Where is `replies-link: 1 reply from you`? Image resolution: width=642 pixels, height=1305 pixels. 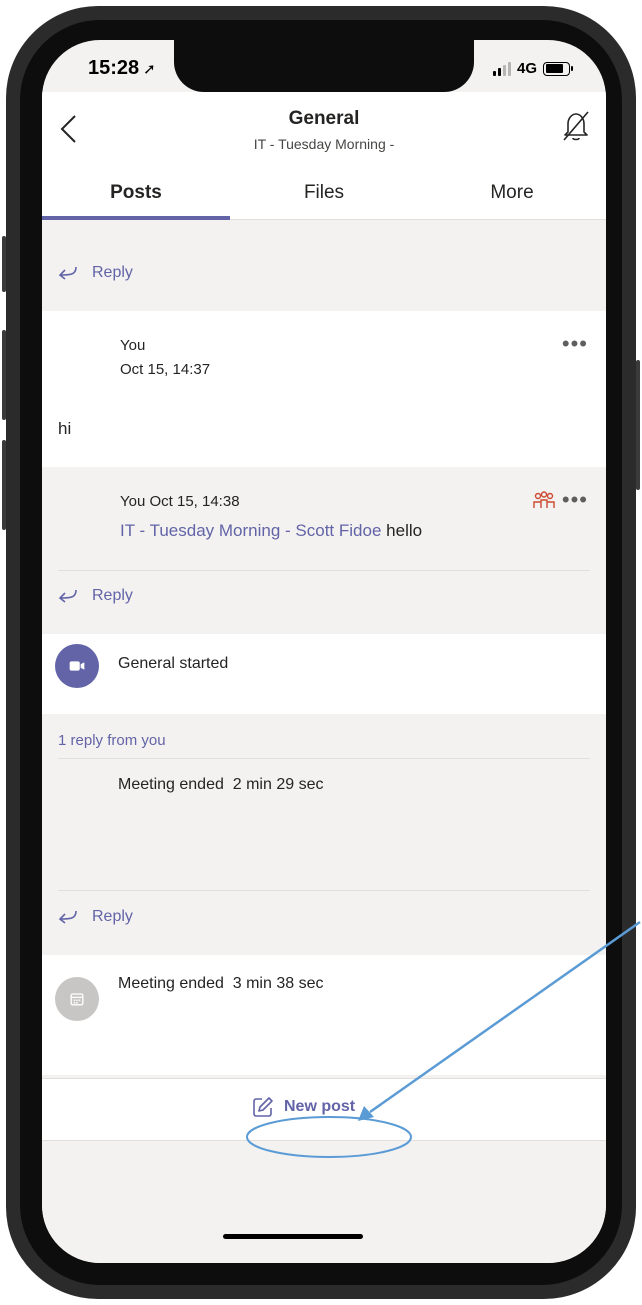 replies-link: 1 reply from you is located at coordinates (112, 740).